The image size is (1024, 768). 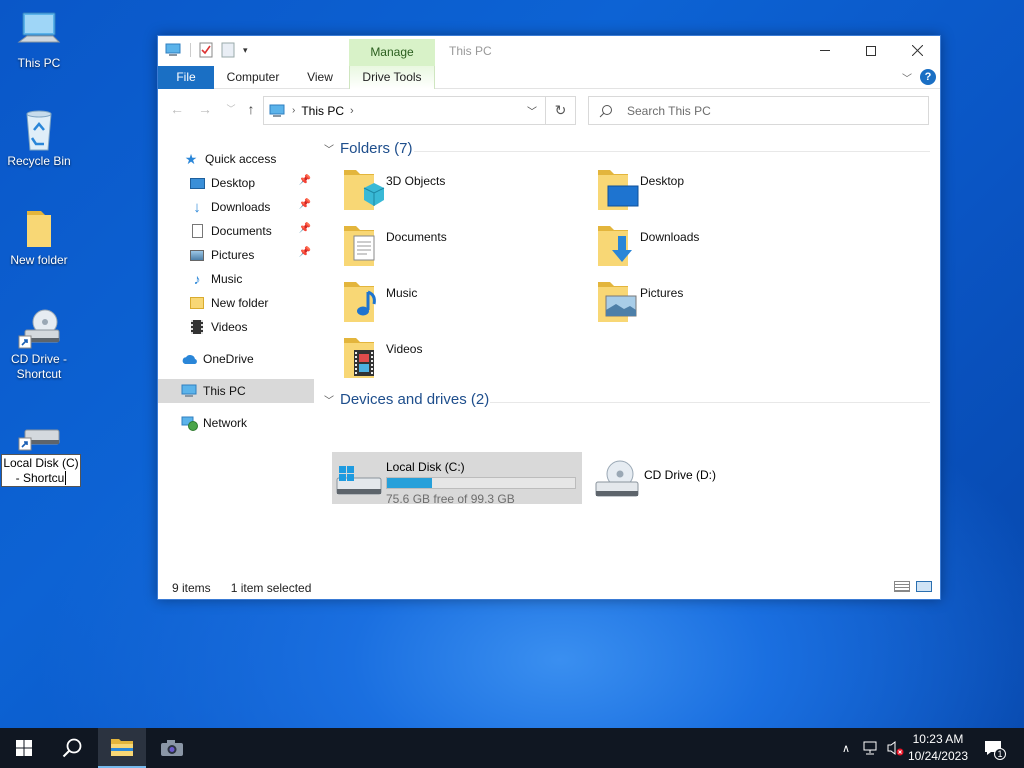 I want to click on nav-label: This PC, so click(x=224, y=391).